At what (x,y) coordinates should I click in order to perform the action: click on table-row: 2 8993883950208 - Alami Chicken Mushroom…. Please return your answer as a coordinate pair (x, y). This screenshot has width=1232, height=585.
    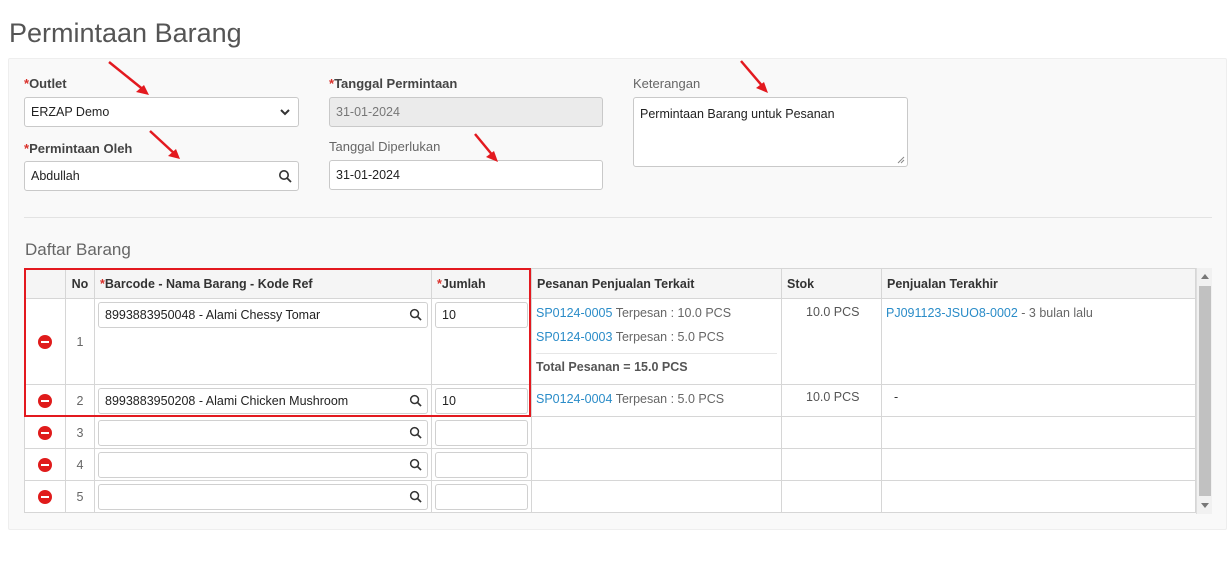
    Looking at the image, I should click on (610, 400).